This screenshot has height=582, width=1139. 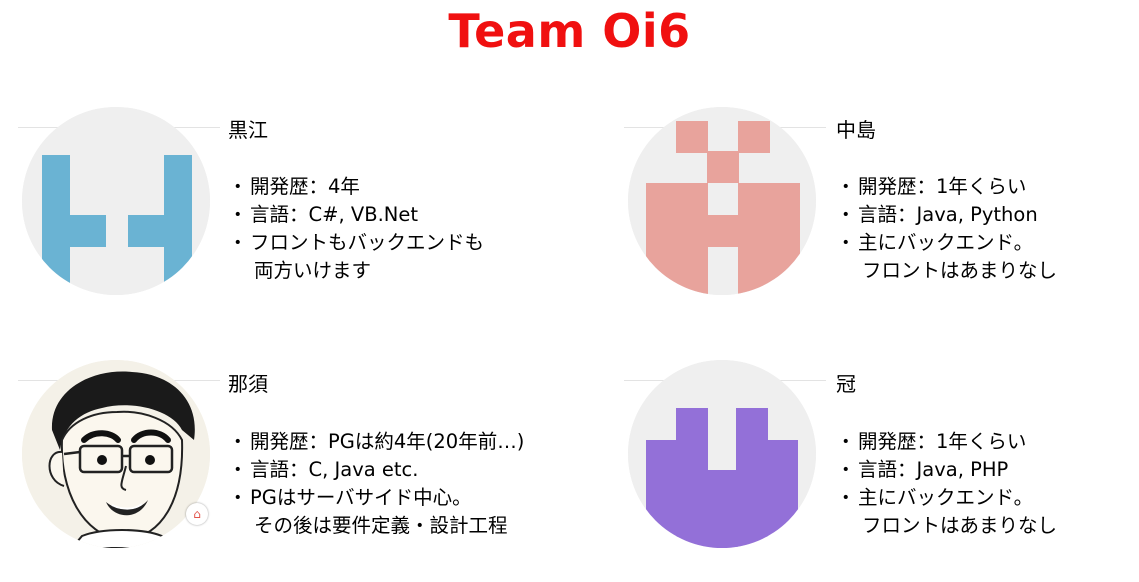 I want to click on avatar-cartoon-portrait, so click(x=116, y=454).